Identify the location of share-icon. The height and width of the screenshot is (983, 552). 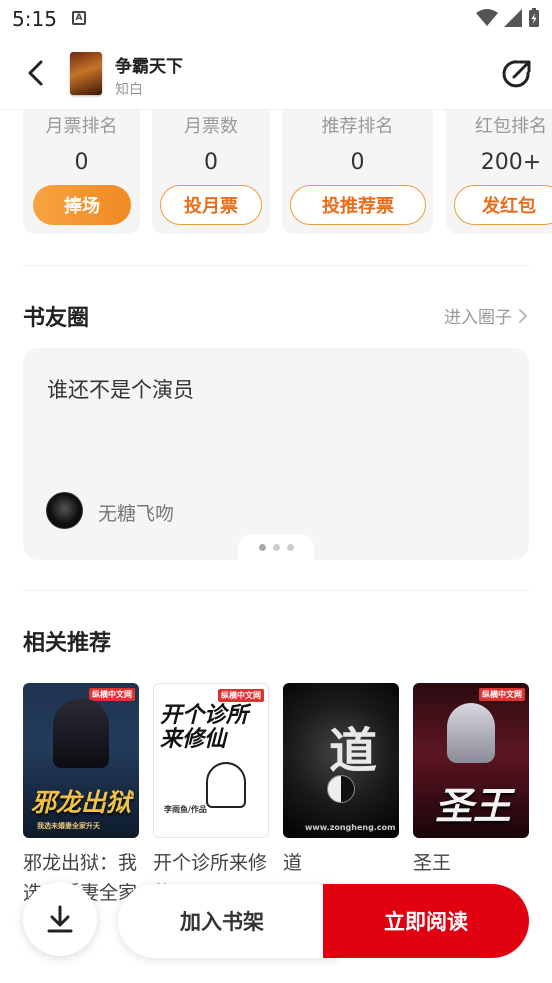
(516, 74).